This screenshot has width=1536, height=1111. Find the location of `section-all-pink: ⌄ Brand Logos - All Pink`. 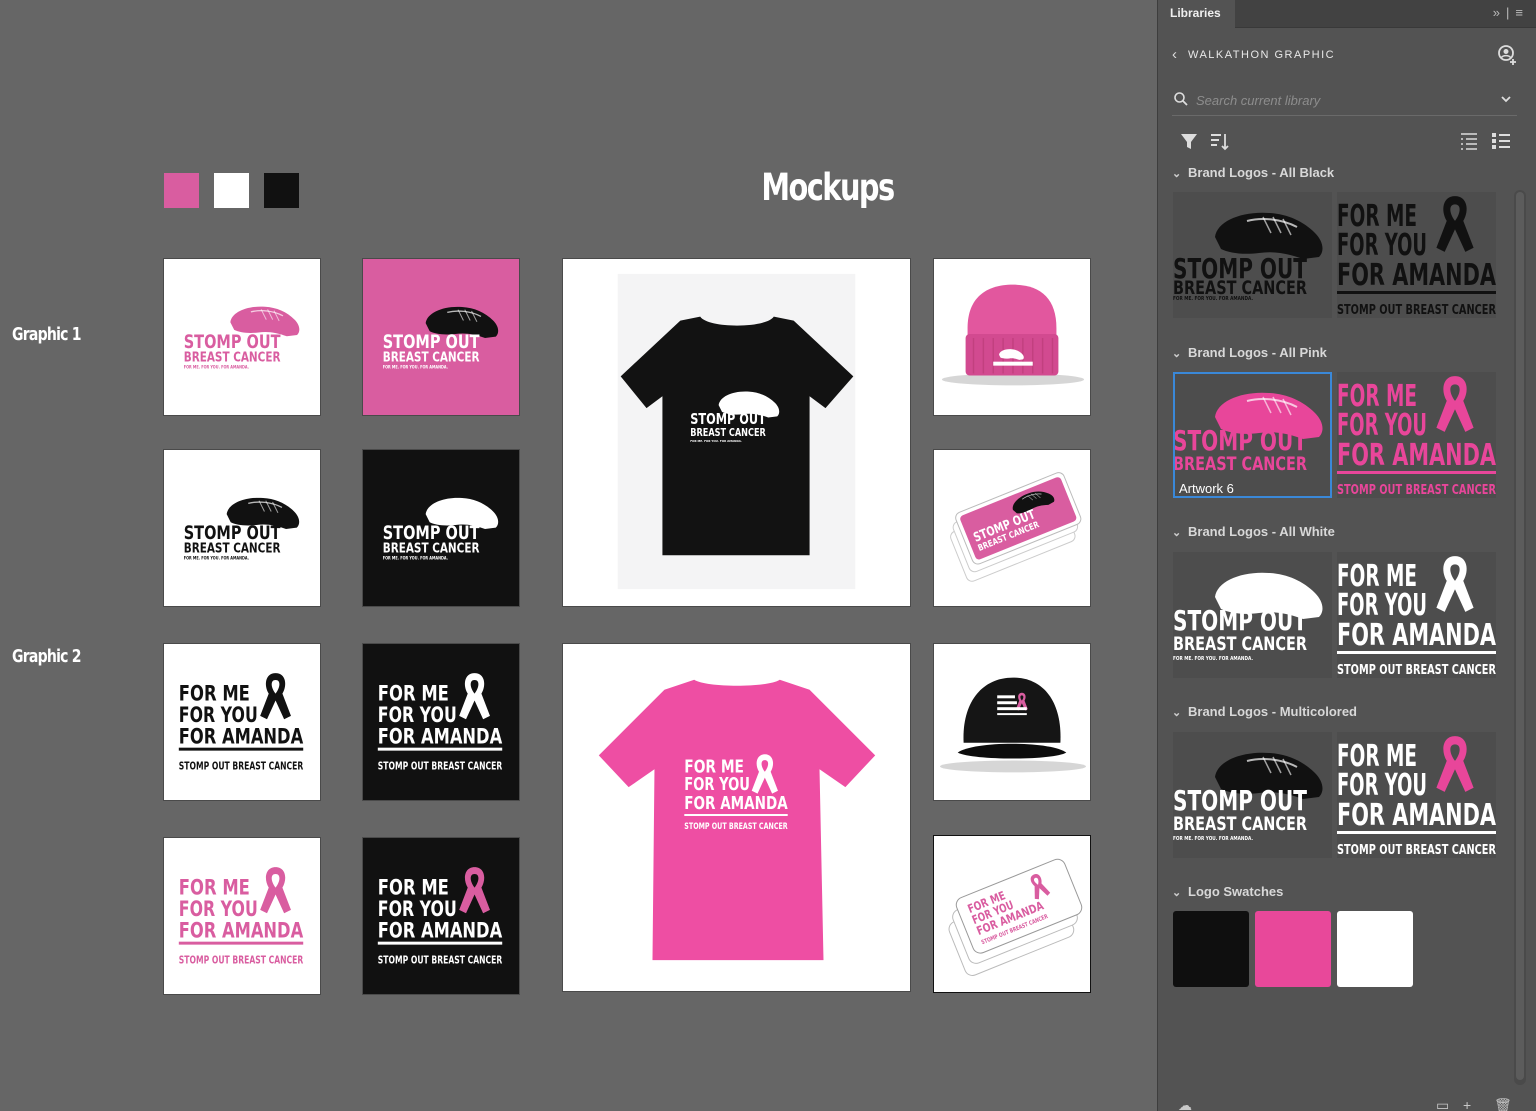

section-all-pink: ⌄ Brand Logos - All Pink is located at coordinates (1249, 352).